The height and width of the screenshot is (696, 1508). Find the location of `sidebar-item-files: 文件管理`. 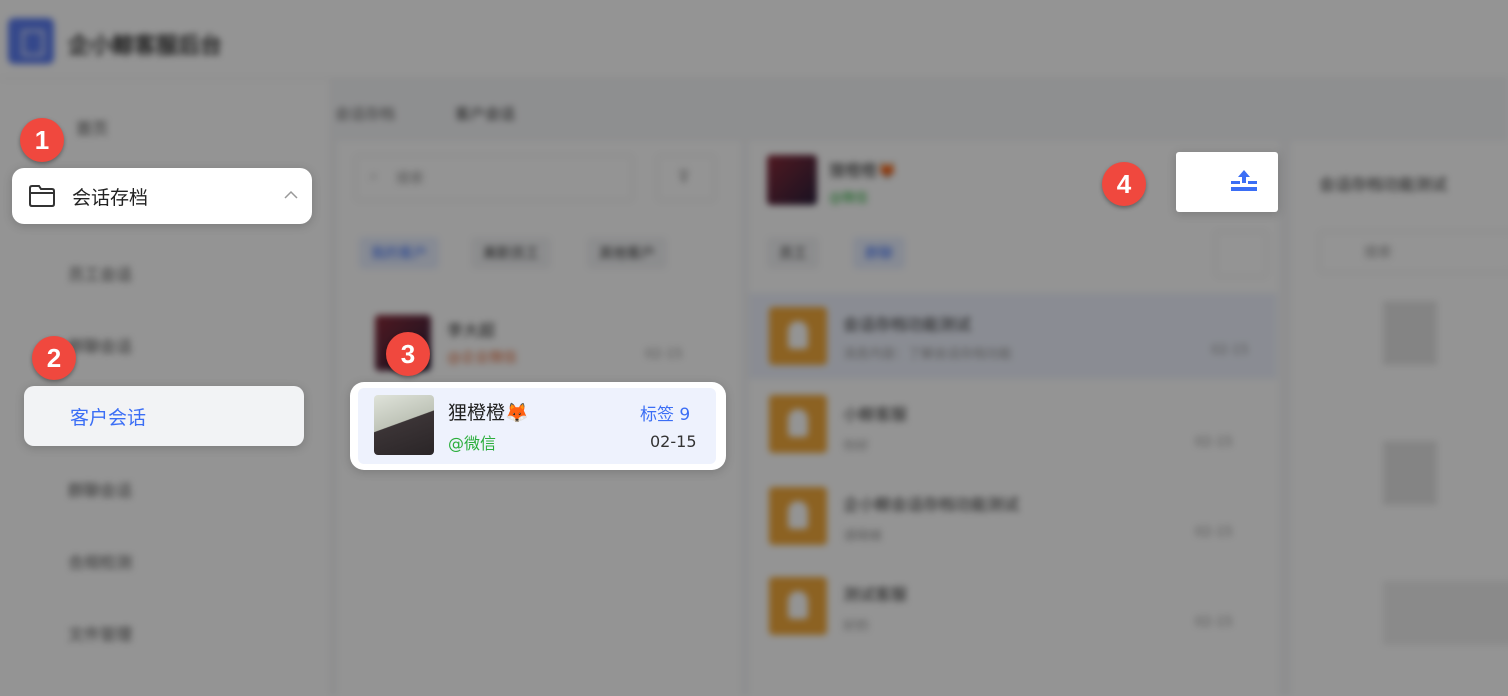

sidebar-item-files: 文件管理 is located at coordinates (100, 633).